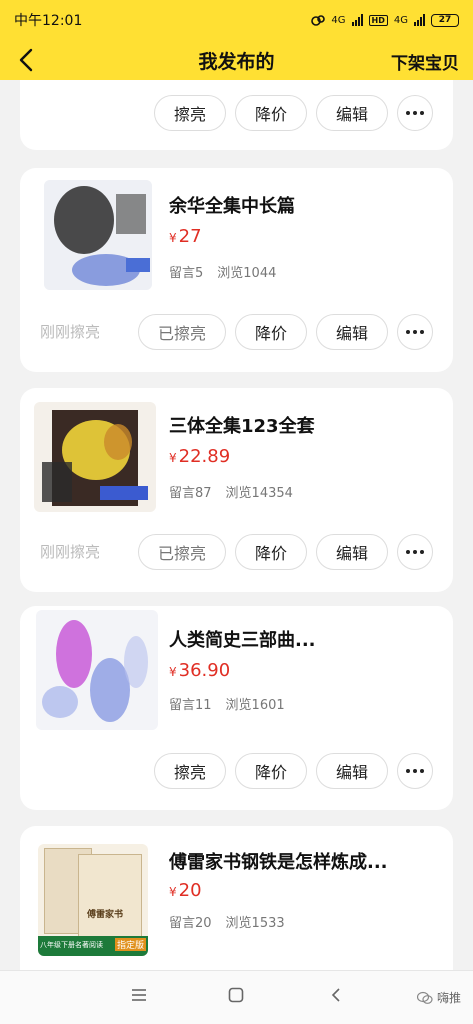 The width and height of the screenshot is (473, 1024). Describe the element at coordinates (448, 998) in the screenshot. I see `watermark-text: 嗨推` at that location.